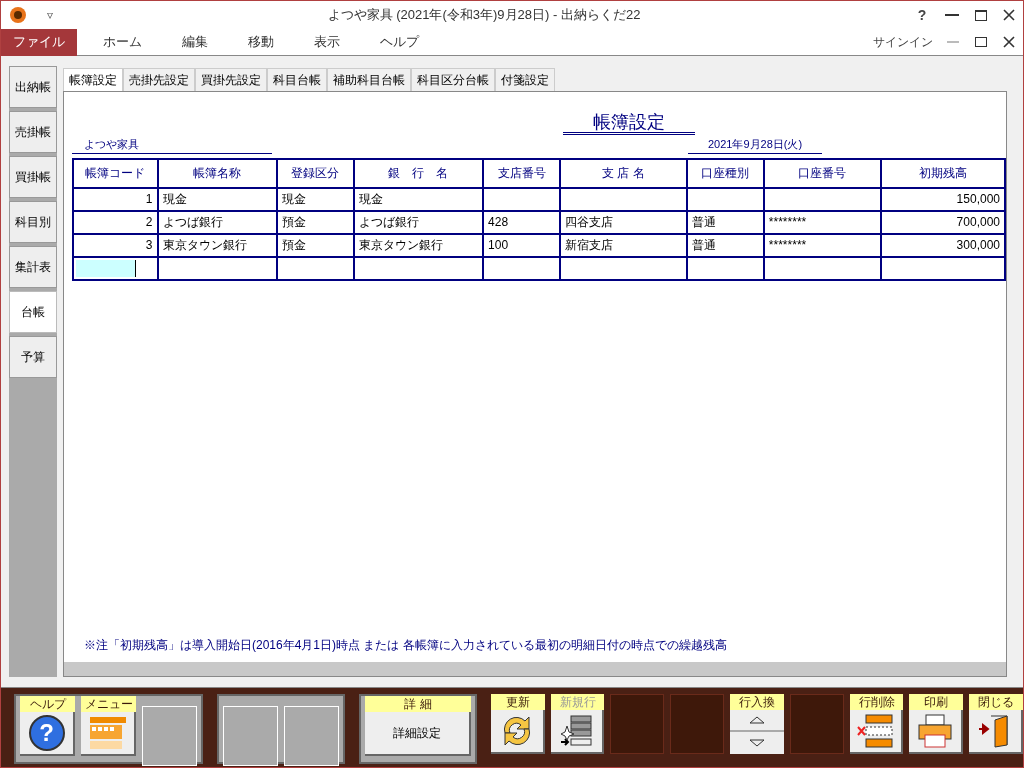 This screenshot has height=768, width=1024. Describe the element at coordinates (517, 702) in the screenshot. I see `button-caption: 更新` at that location.